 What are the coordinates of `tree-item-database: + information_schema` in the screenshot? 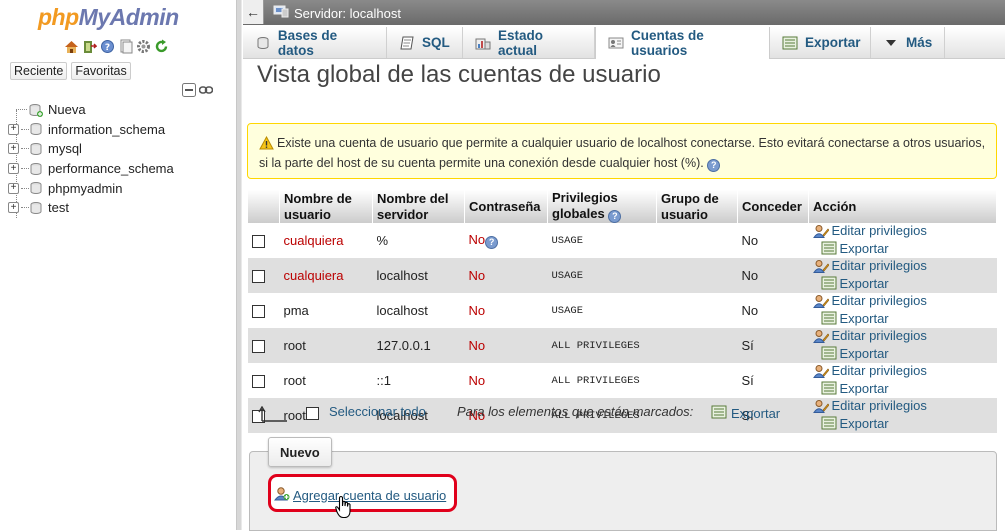 It's located at (91, 130).